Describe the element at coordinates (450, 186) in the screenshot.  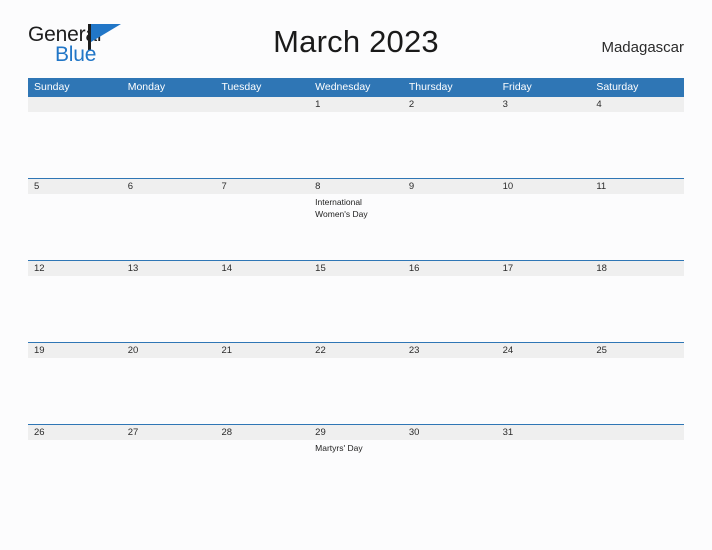
I see `day-number: 9` at that location.